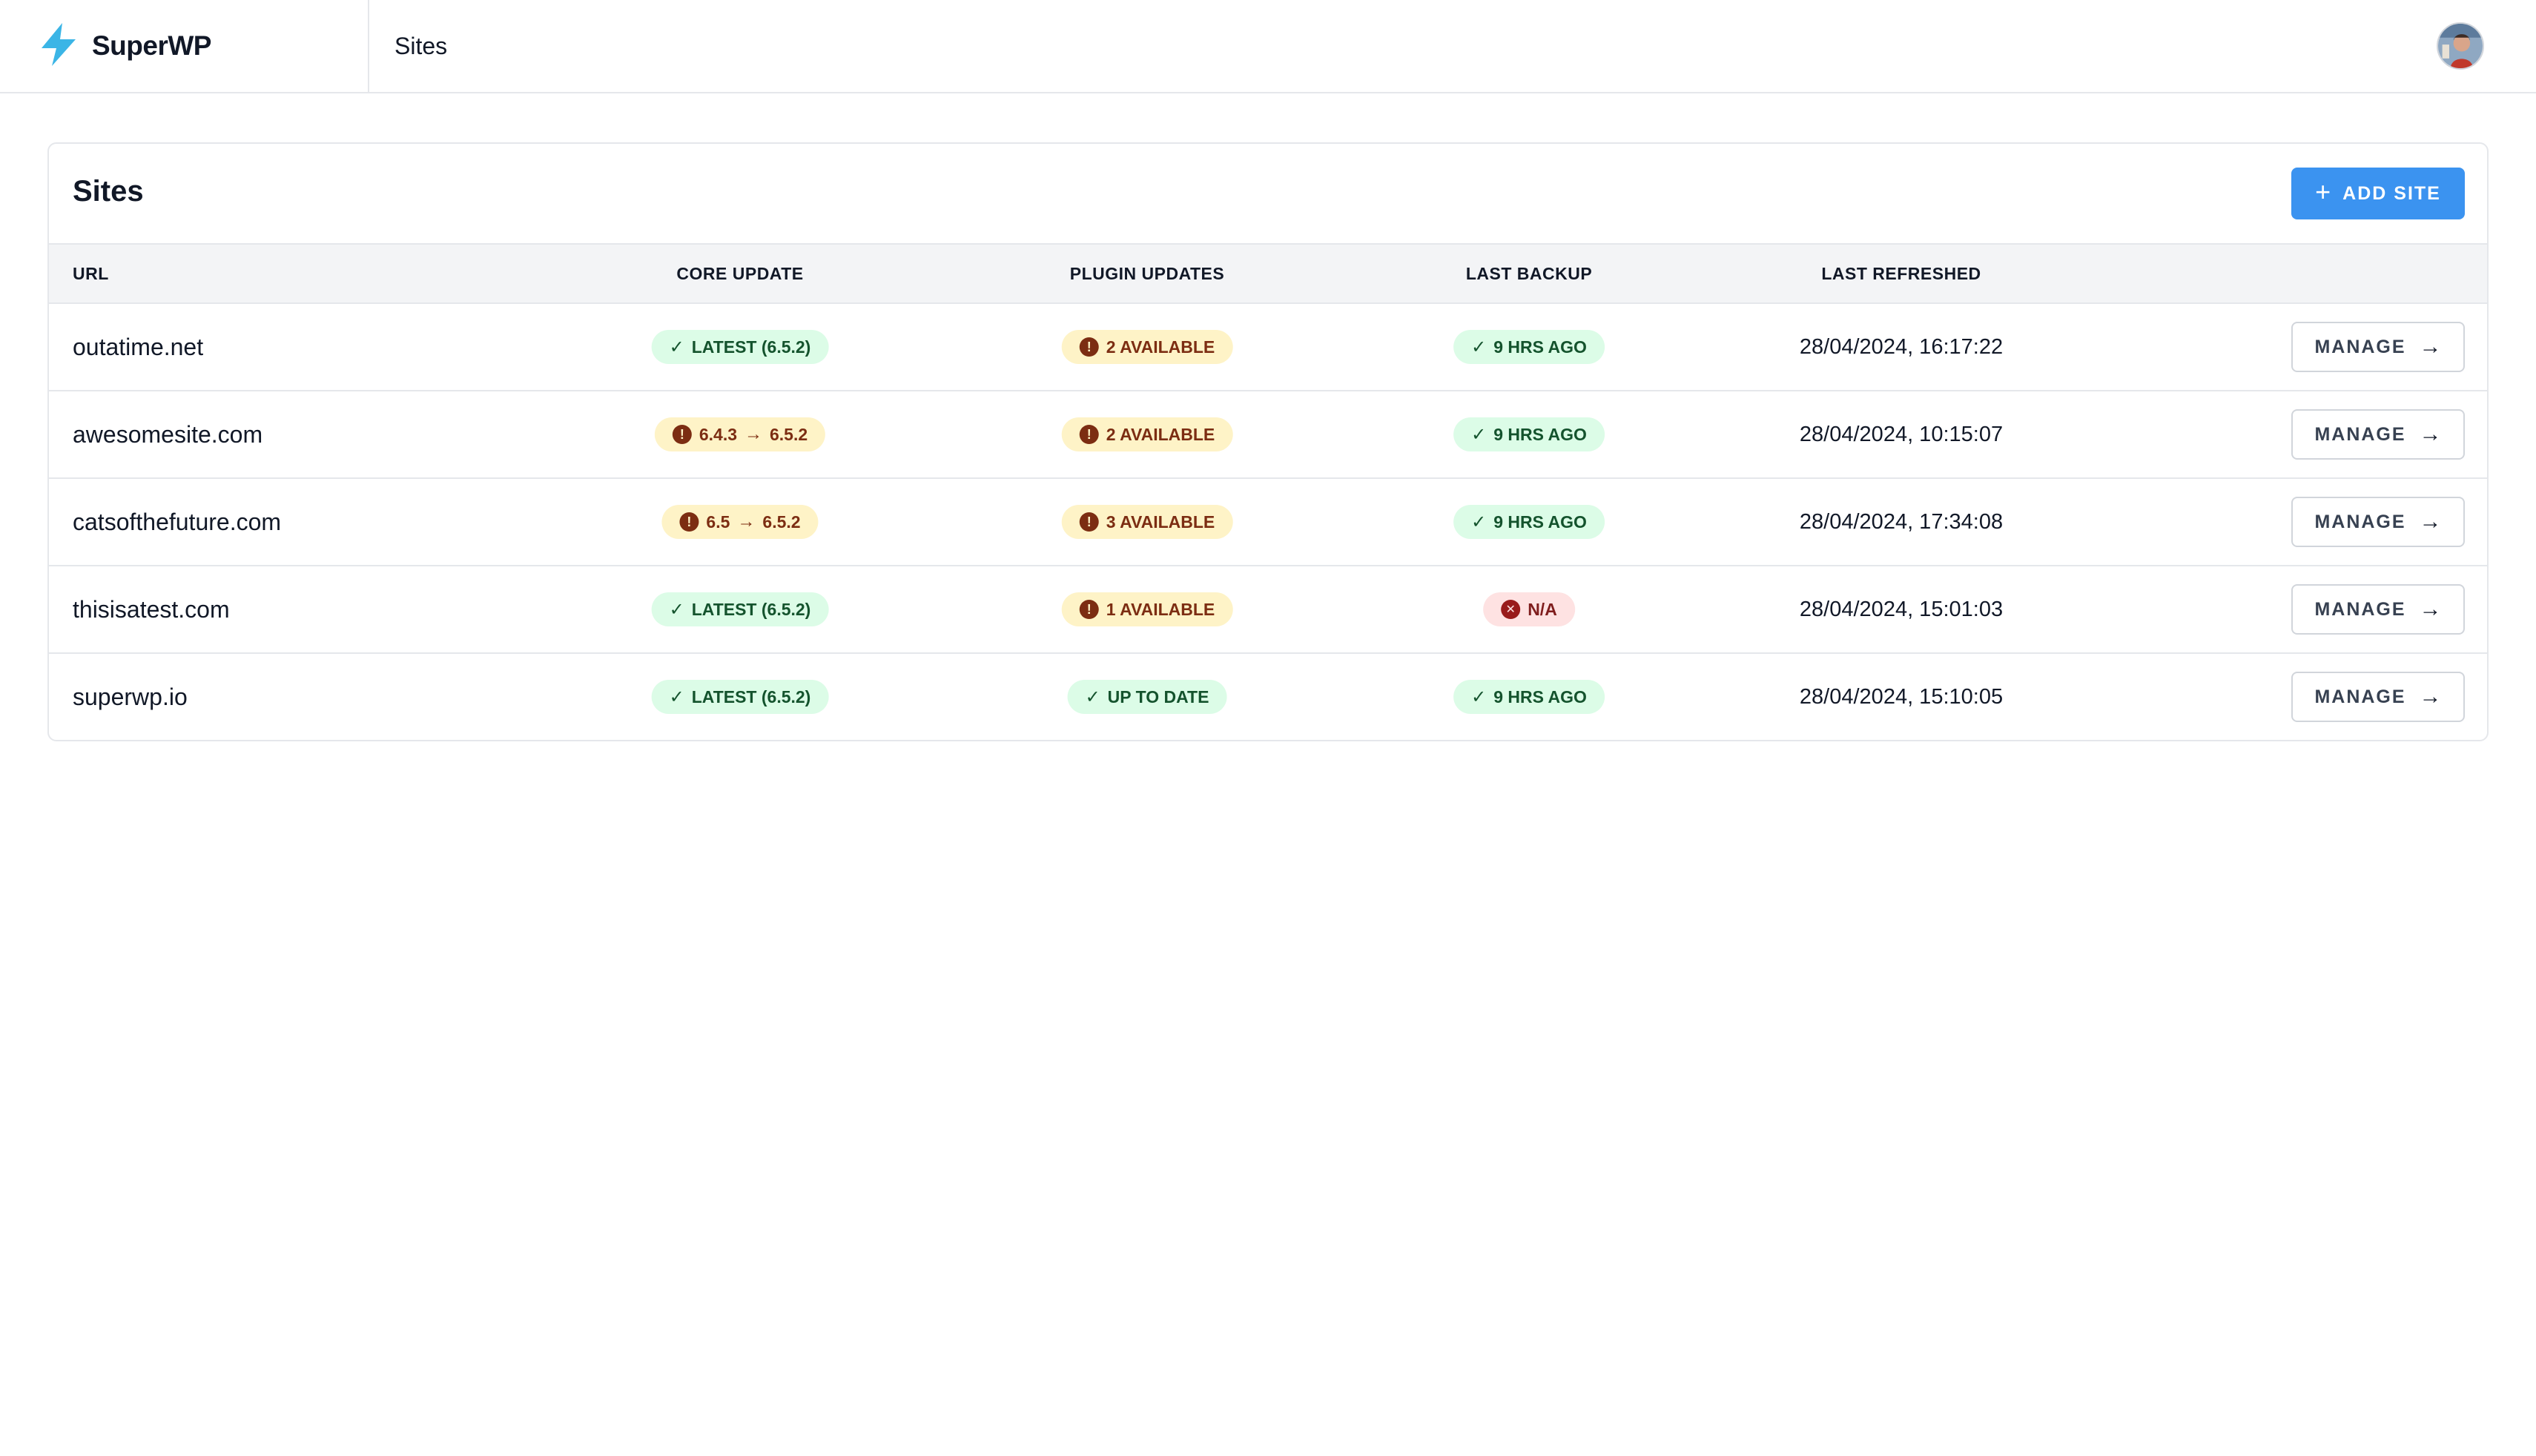  Describe the element at coordinates (1901, 521) in the screenshot. I see `last-refreshed-value: 28/04/2024, 17:34:08` at that location.